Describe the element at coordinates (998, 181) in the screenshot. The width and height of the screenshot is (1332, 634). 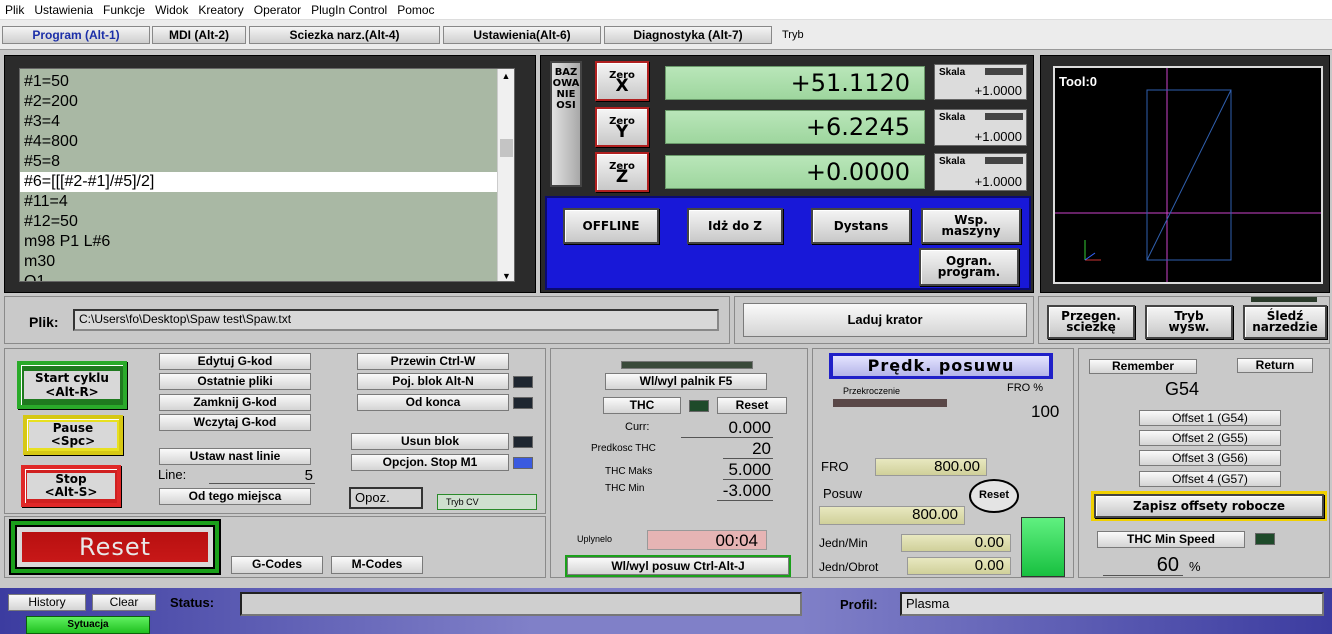
I see `skala-z-value: +1.0000` at that location.